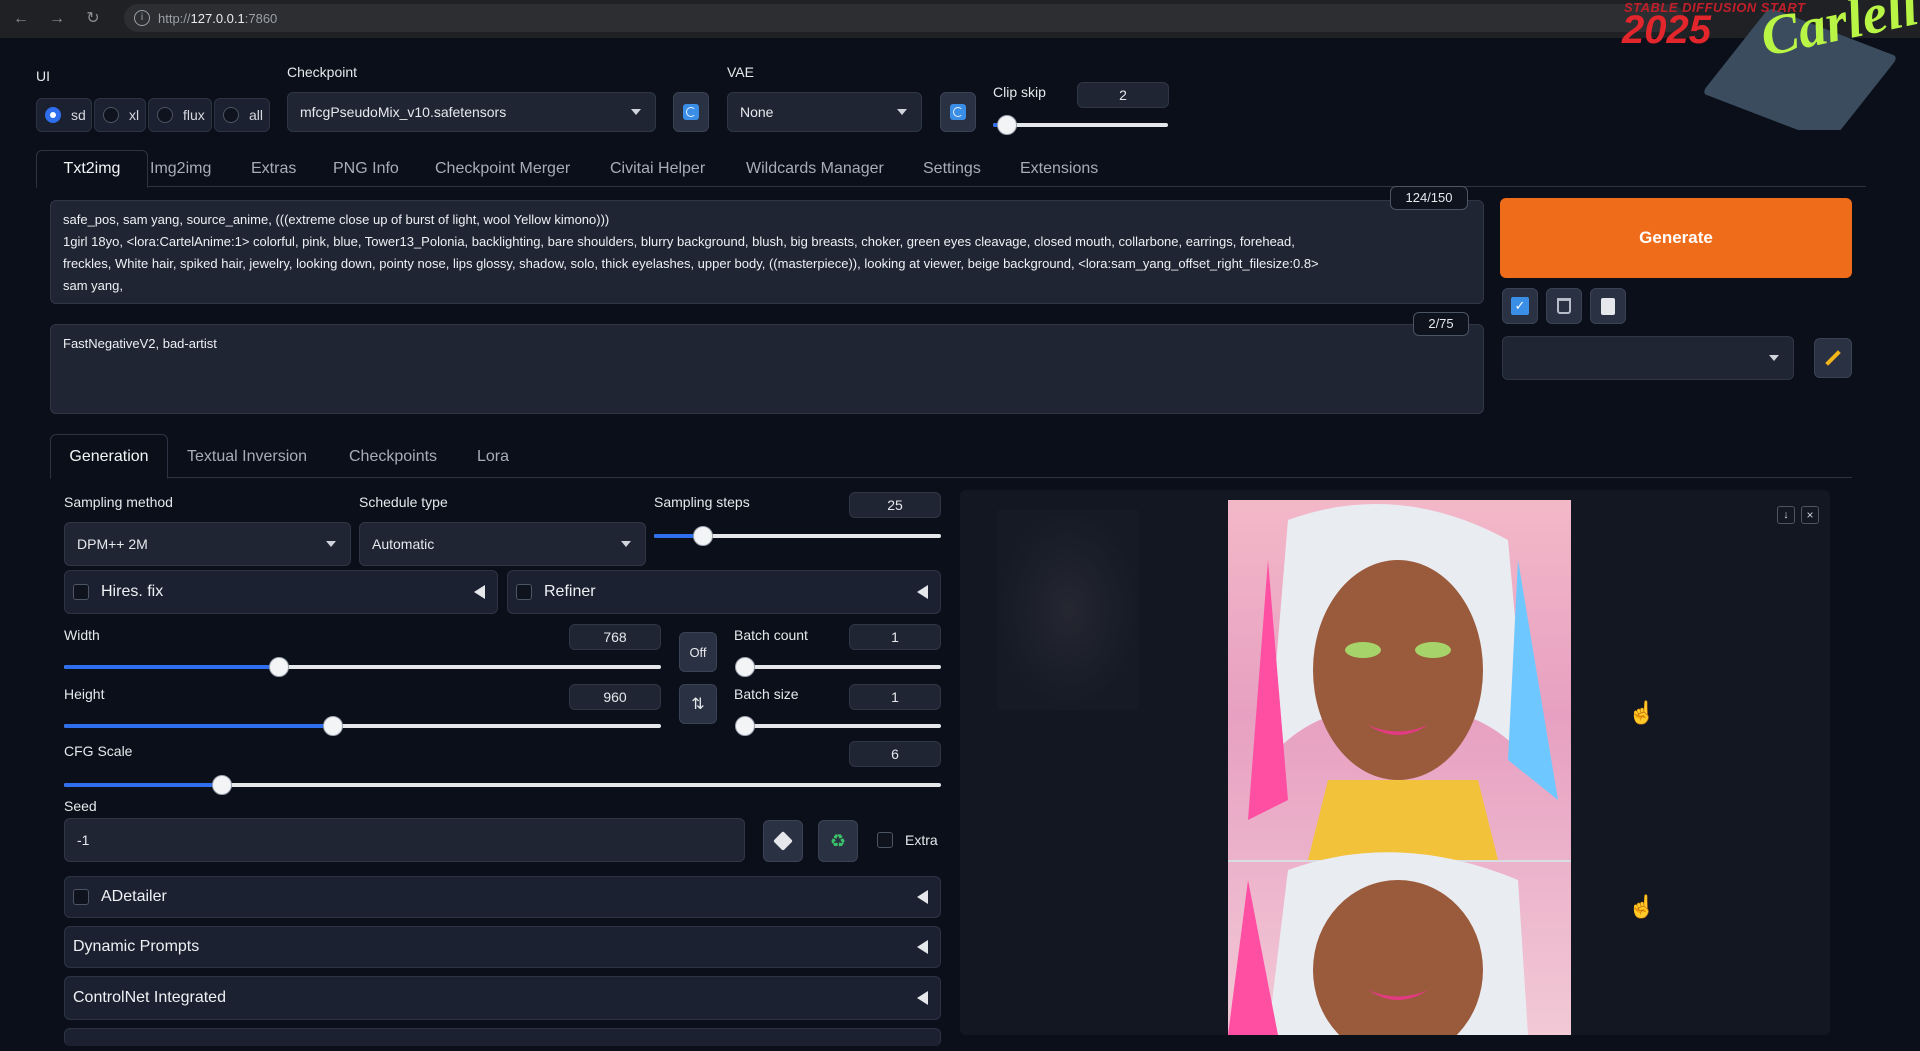 Image resolution: width=1920 pixels, height=1051 pixels. I want to click on edit-styles-button, so click(1833, 358).